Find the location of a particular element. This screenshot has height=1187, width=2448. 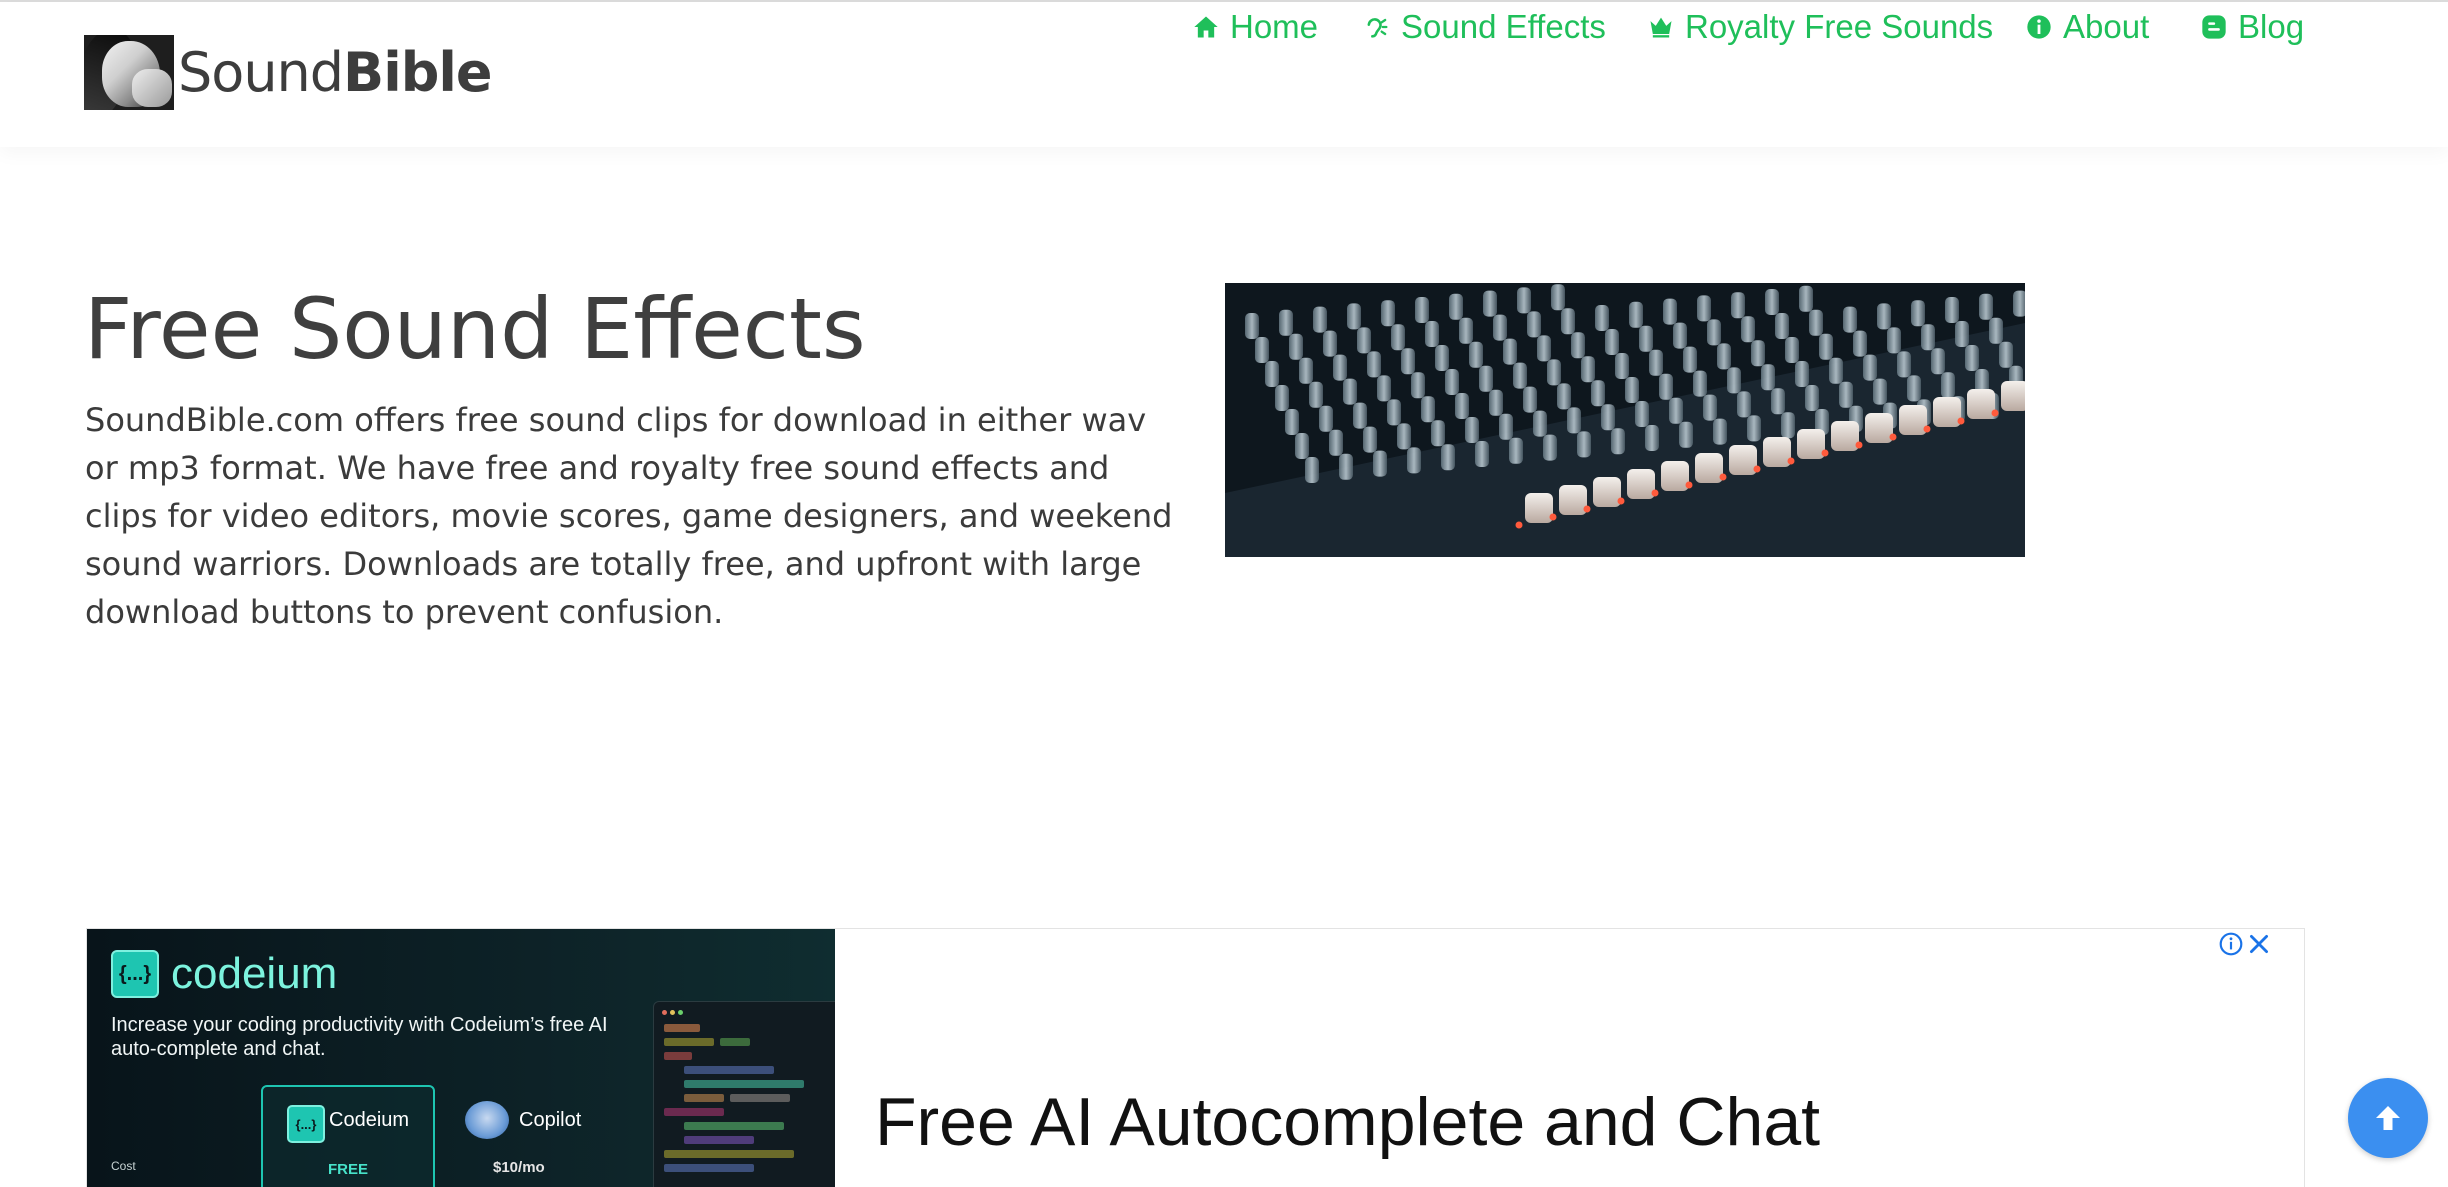

nav-royalty-free-sounds: Royalty Free Sounds is located at coordinates (1820, 27).